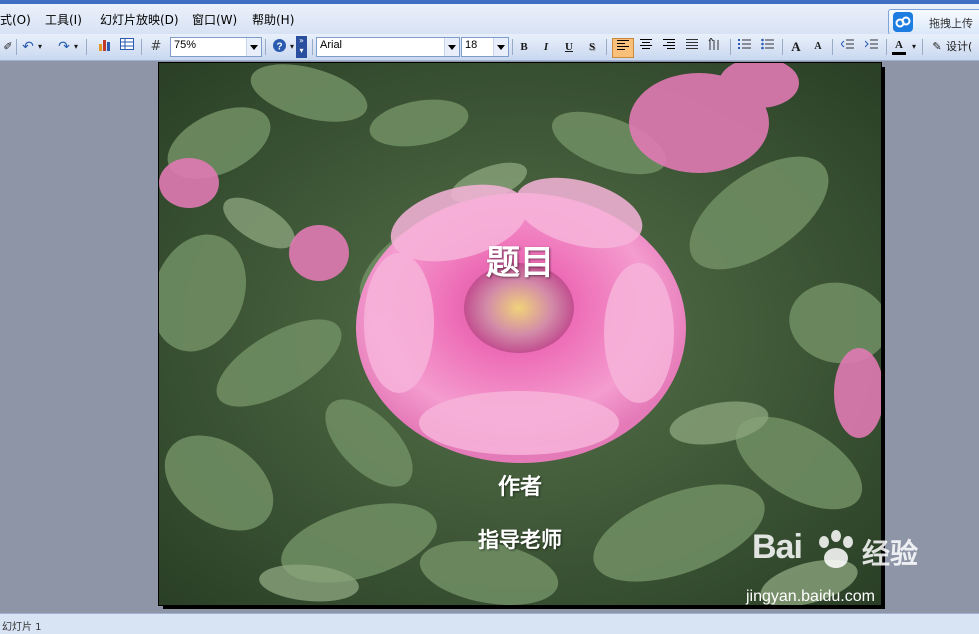 This screenshot has width=979, height=634. I want to click on status-bar: 幻灯片 1, so click(489, 623).